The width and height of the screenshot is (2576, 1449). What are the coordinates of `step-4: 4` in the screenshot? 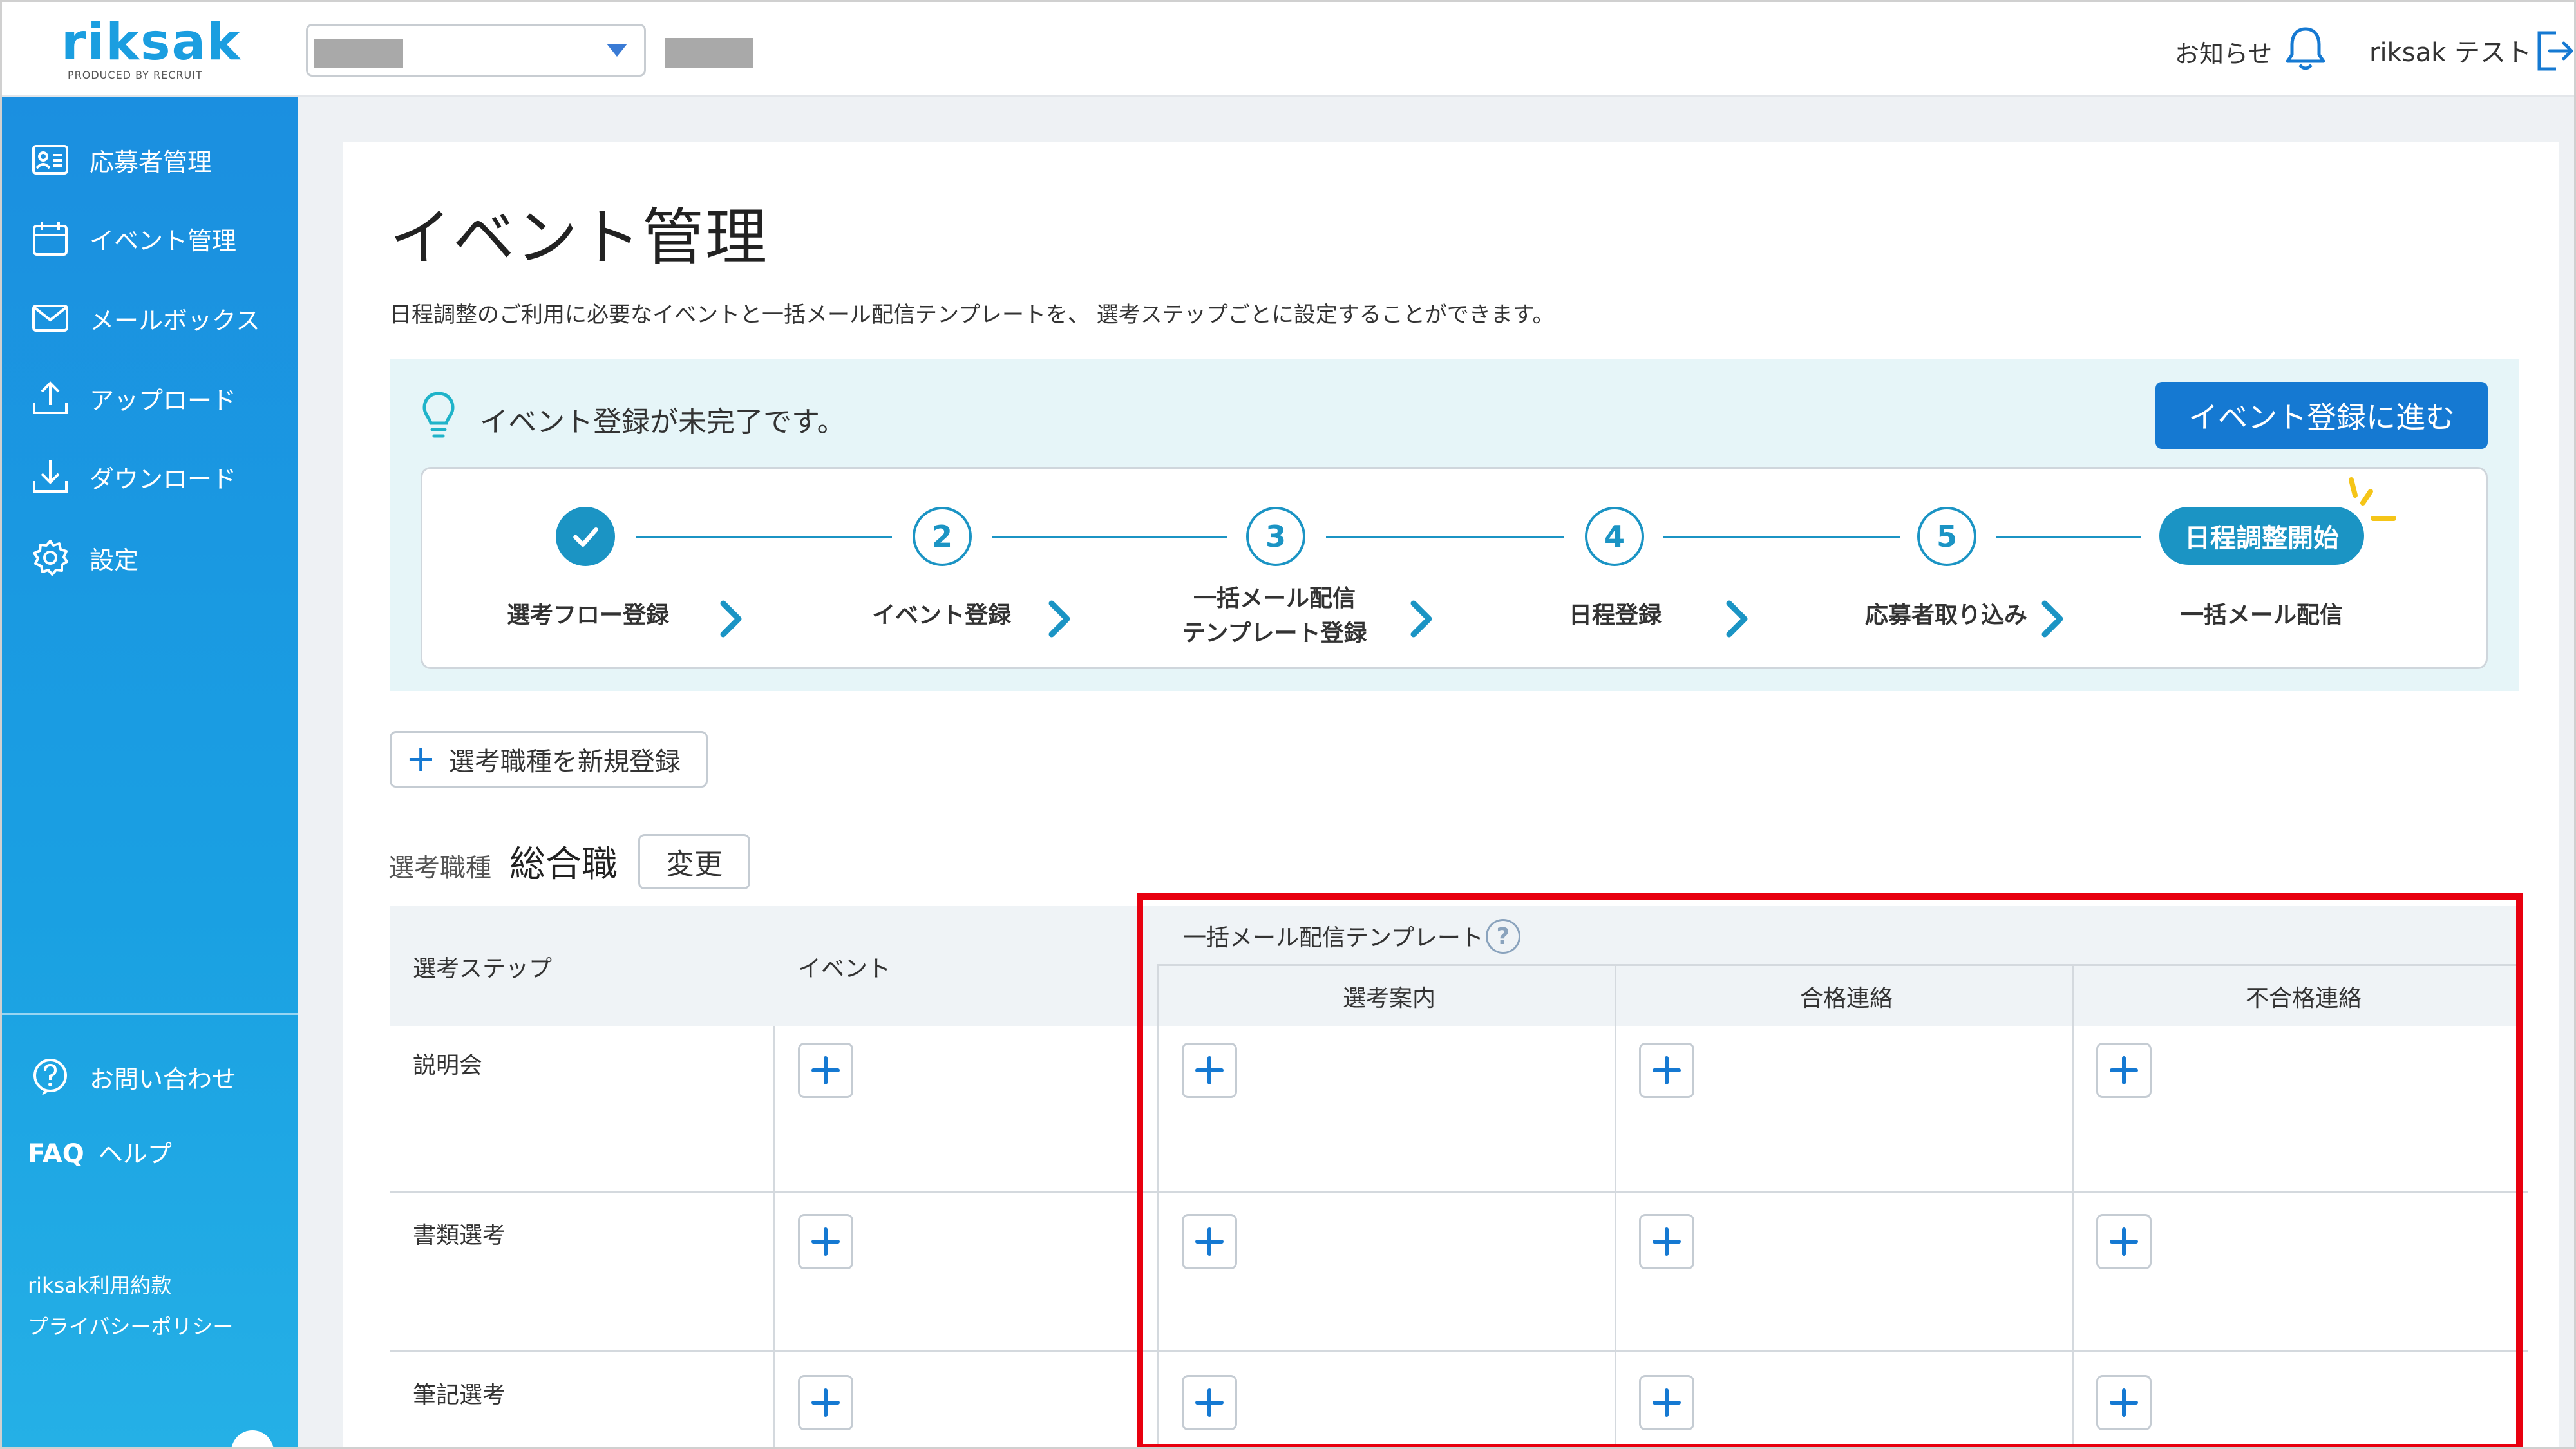 It's located at (1614, 537).